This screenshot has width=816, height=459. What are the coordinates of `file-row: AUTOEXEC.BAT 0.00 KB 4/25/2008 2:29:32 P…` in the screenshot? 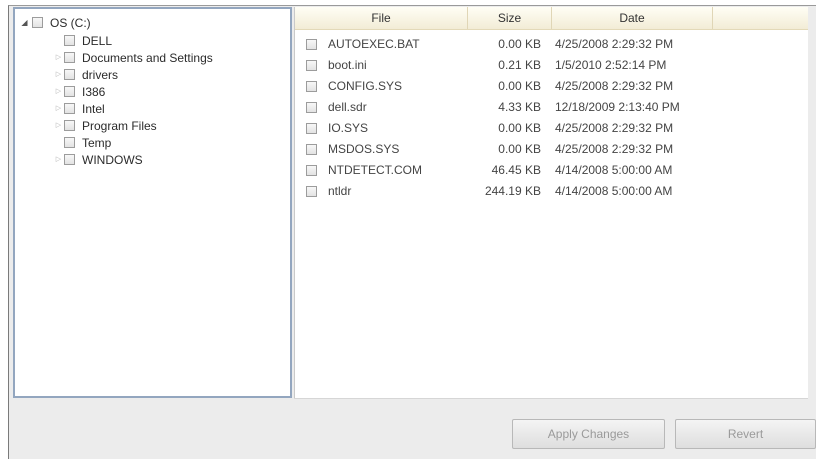 It's located at (551, 44).